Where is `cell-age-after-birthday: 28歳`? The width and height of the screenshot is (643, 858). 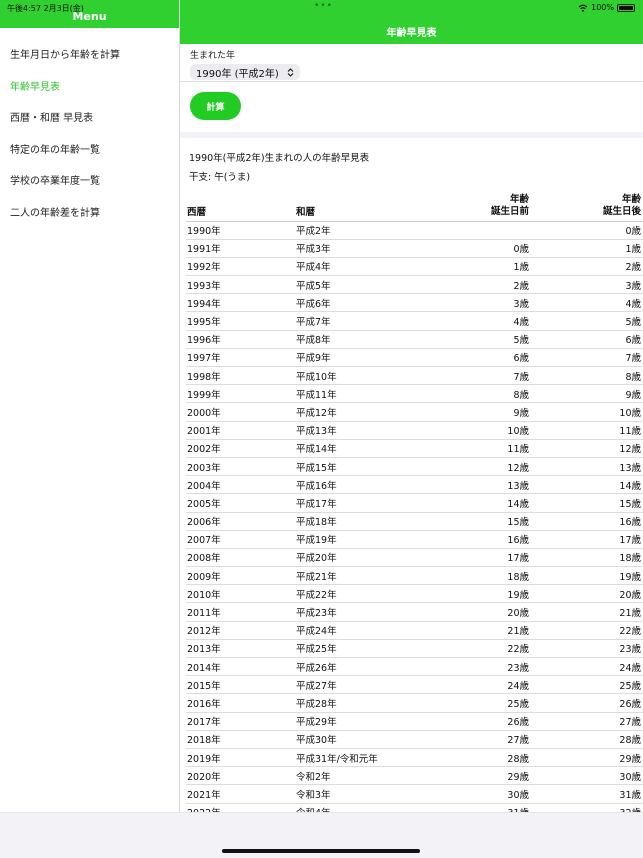 cell-age-after-birthday: 28歳 is located at coordinates (587, 739).